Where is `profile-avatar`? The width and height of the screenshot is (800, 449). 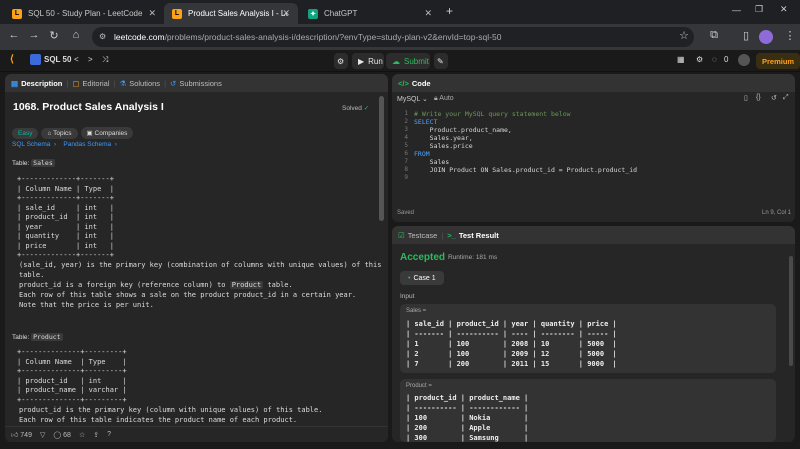 profile-avatar is located at coordinates (766, 37).